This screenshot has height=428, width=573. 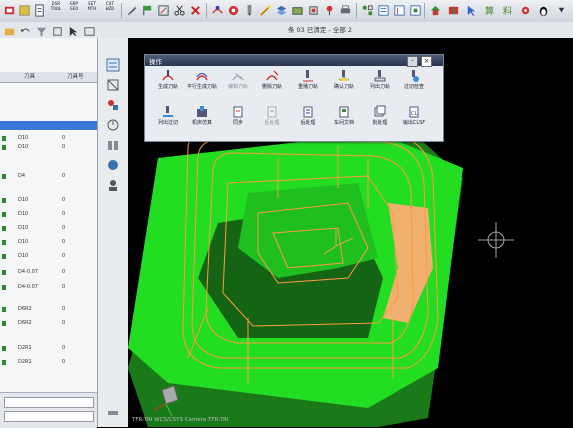 What do you see at coordinates (48, 176) in the screenshot?
I see `table-row: D4 0` at bounding box center [48, 176].